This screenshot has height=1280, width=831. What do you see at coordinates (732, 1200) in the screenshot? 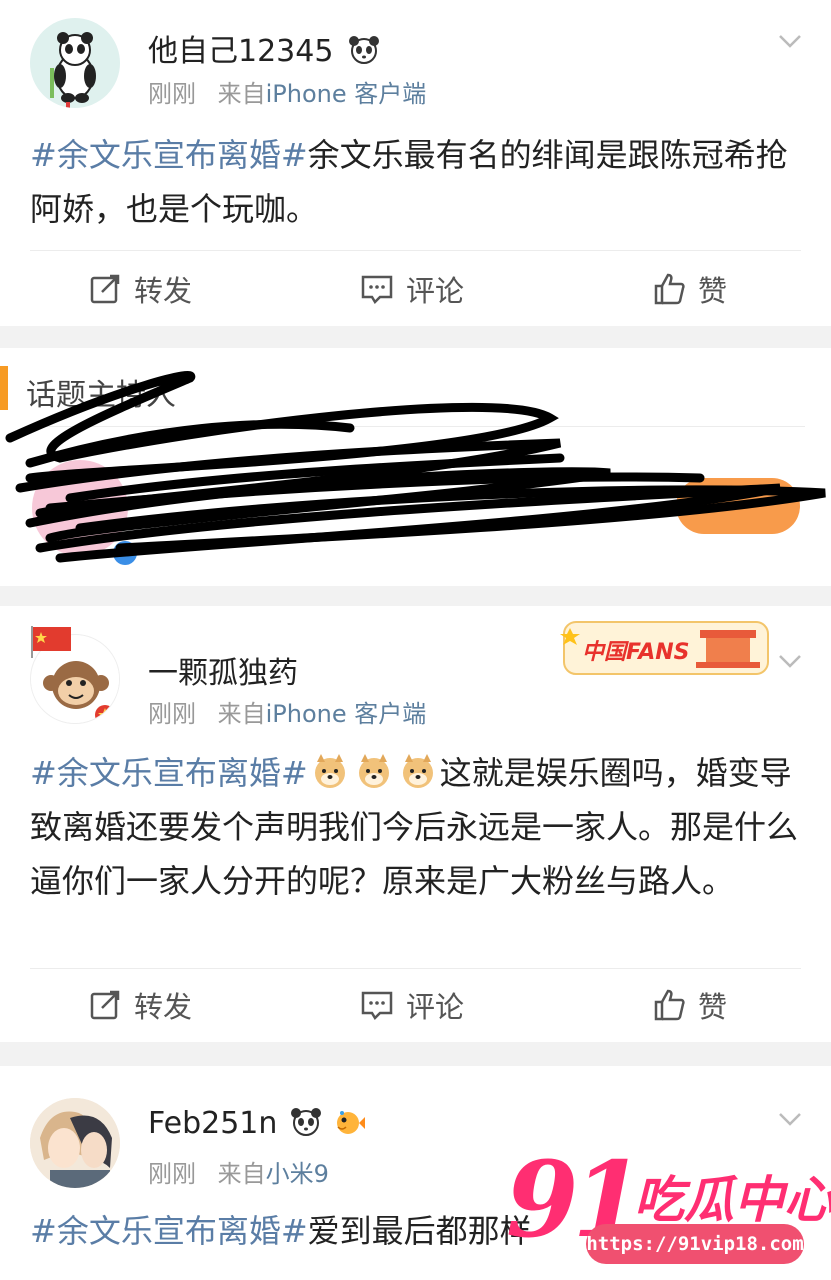
I see `watermark-title: 吃瓜中心` at bounding box center [732, 1200].